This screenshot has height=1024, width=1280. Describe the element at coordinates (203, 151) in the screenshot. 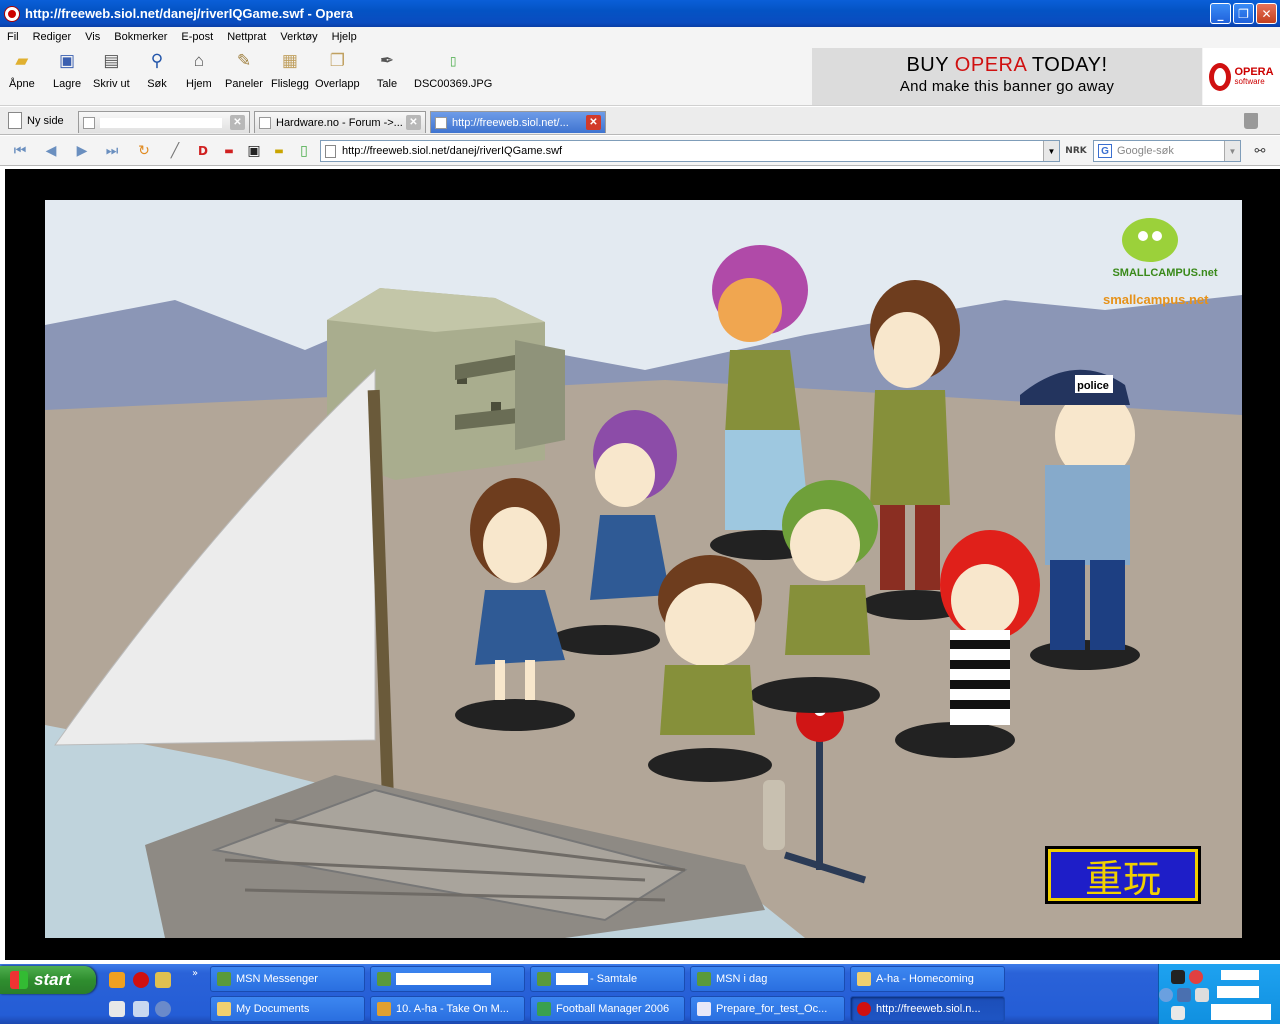

I see `db-bookmark-icon: D` at that location.